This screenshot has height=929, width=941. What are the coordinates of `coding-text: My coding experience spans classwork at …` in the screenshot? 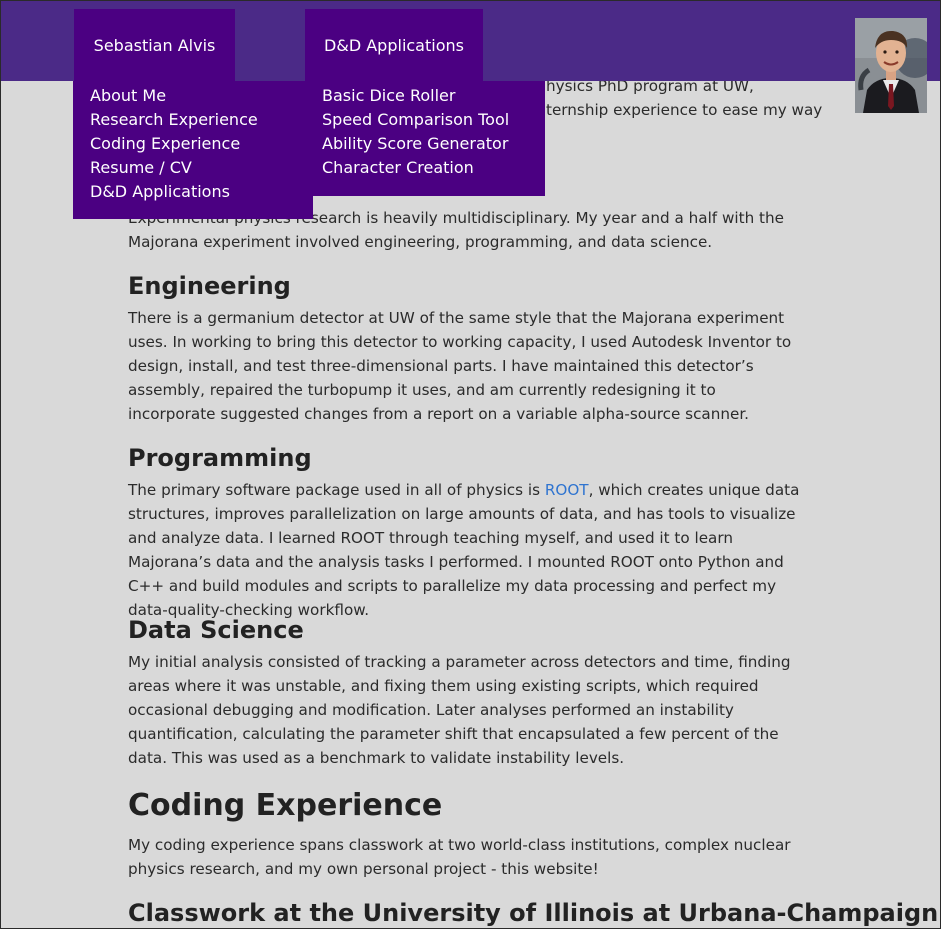 It's located at (459, 857).